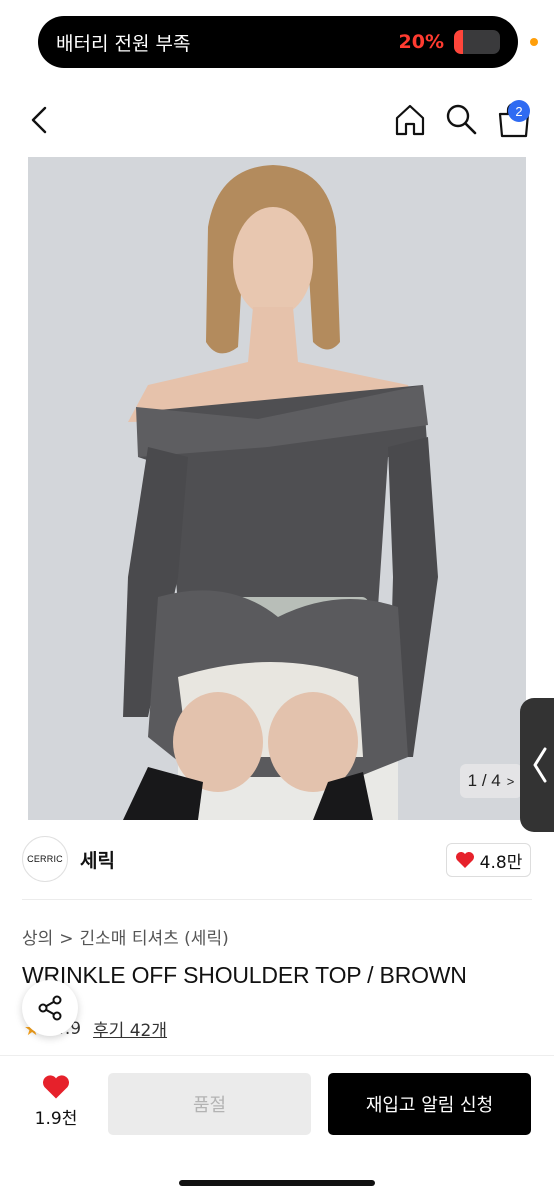  I want to click on divider, so click(277, 899).